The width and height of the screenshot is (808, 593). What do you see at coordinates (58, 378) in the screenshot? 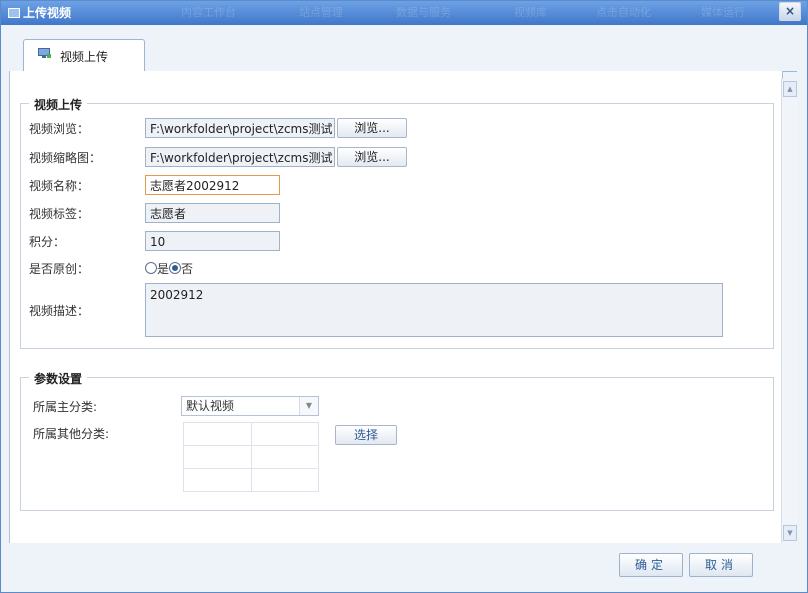
I see `params-legend: 参数设置` at bounding box center [58, 378].